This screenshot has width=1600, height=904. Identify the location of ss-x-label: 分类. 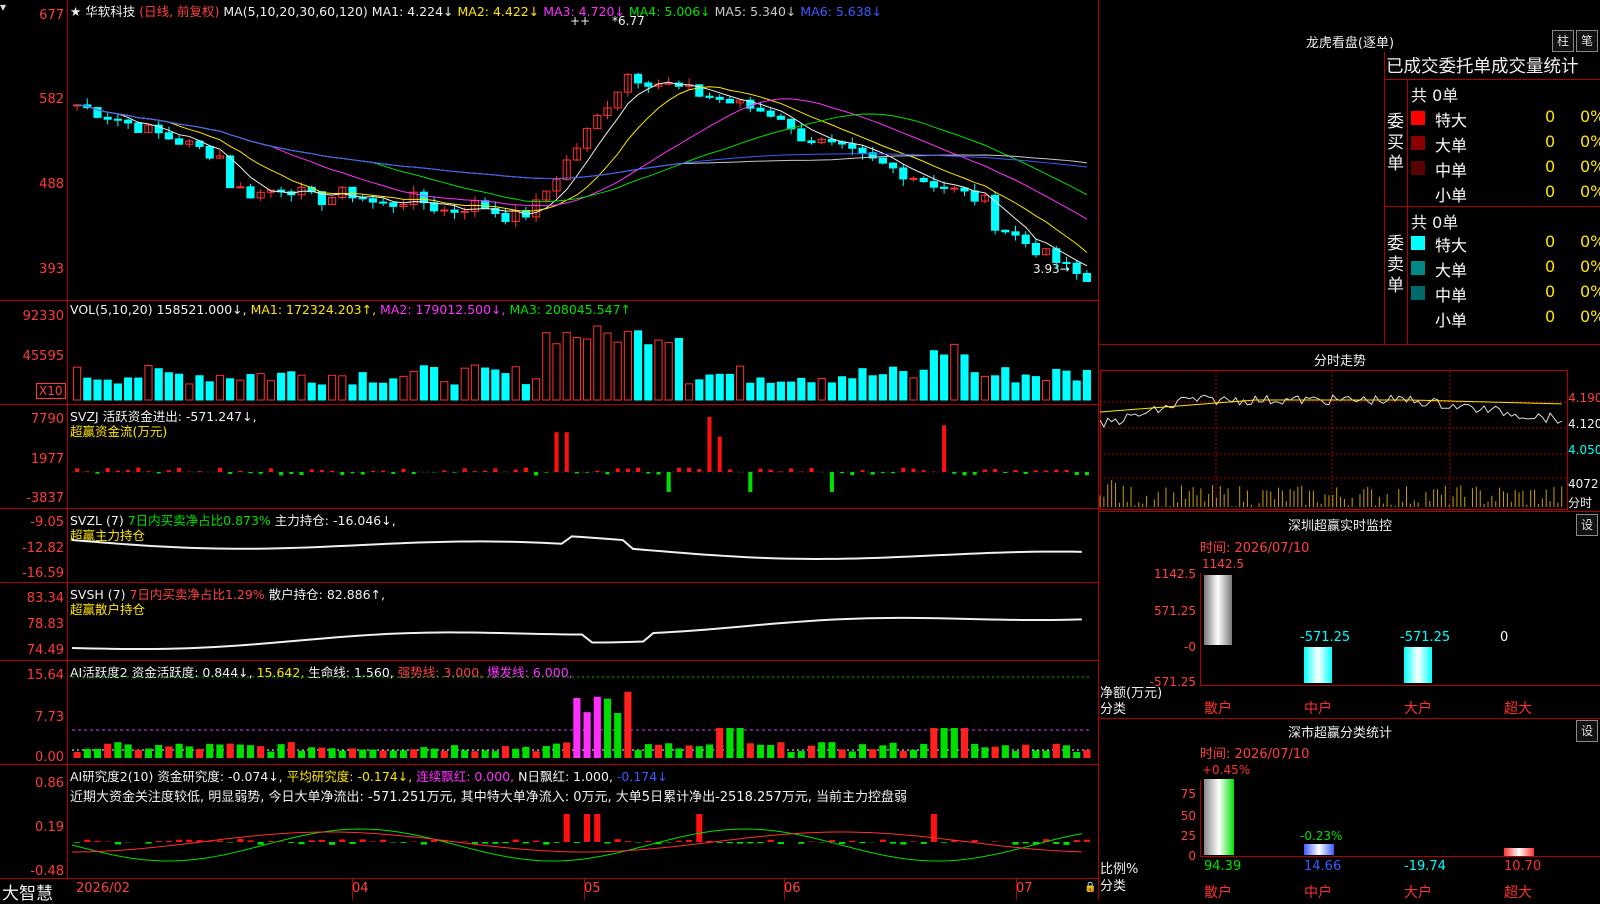
(1113, 884).